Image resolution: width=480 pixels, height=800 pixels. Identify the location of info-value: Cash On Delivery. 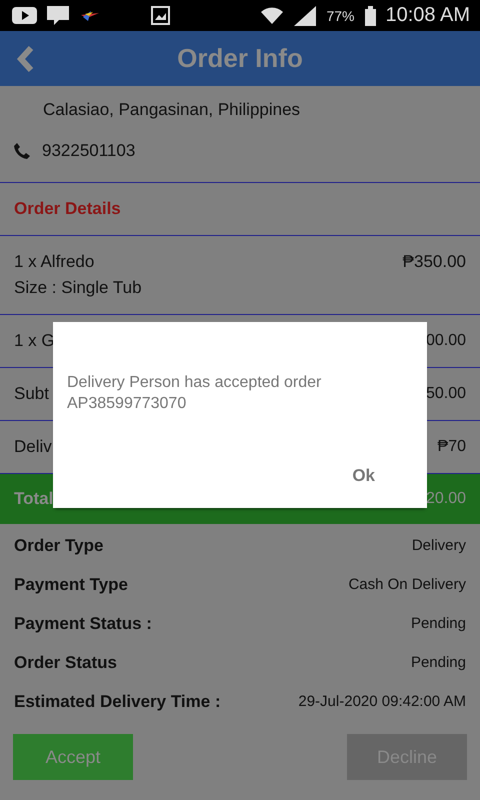
(407, 584).